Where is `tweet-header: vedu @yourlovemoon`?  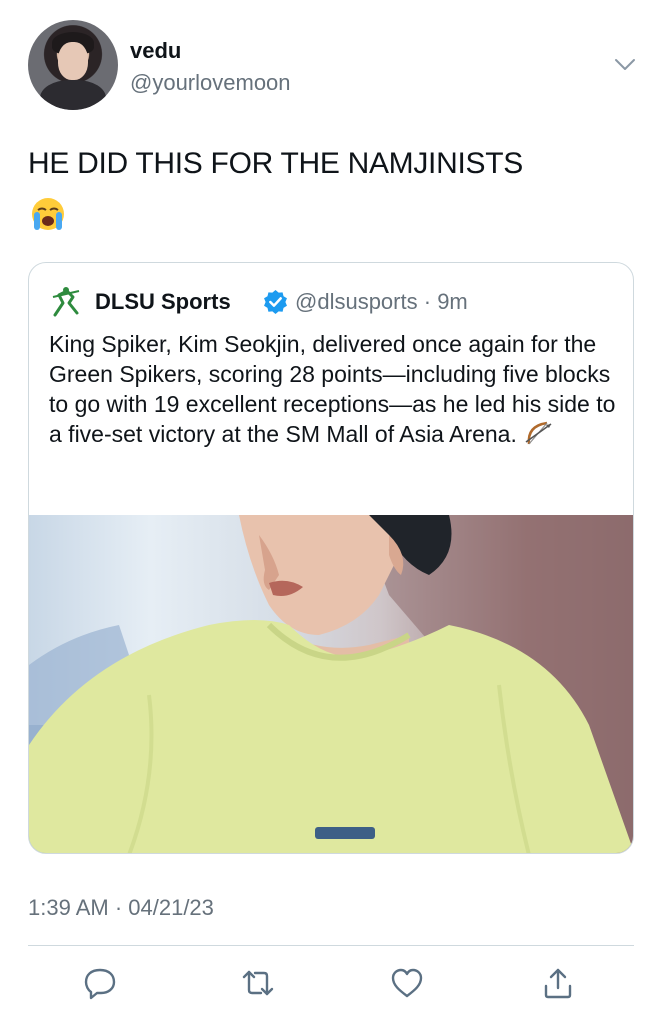 tweet-header: vedu @yourlovemoon is located at coordinates (335, 66).